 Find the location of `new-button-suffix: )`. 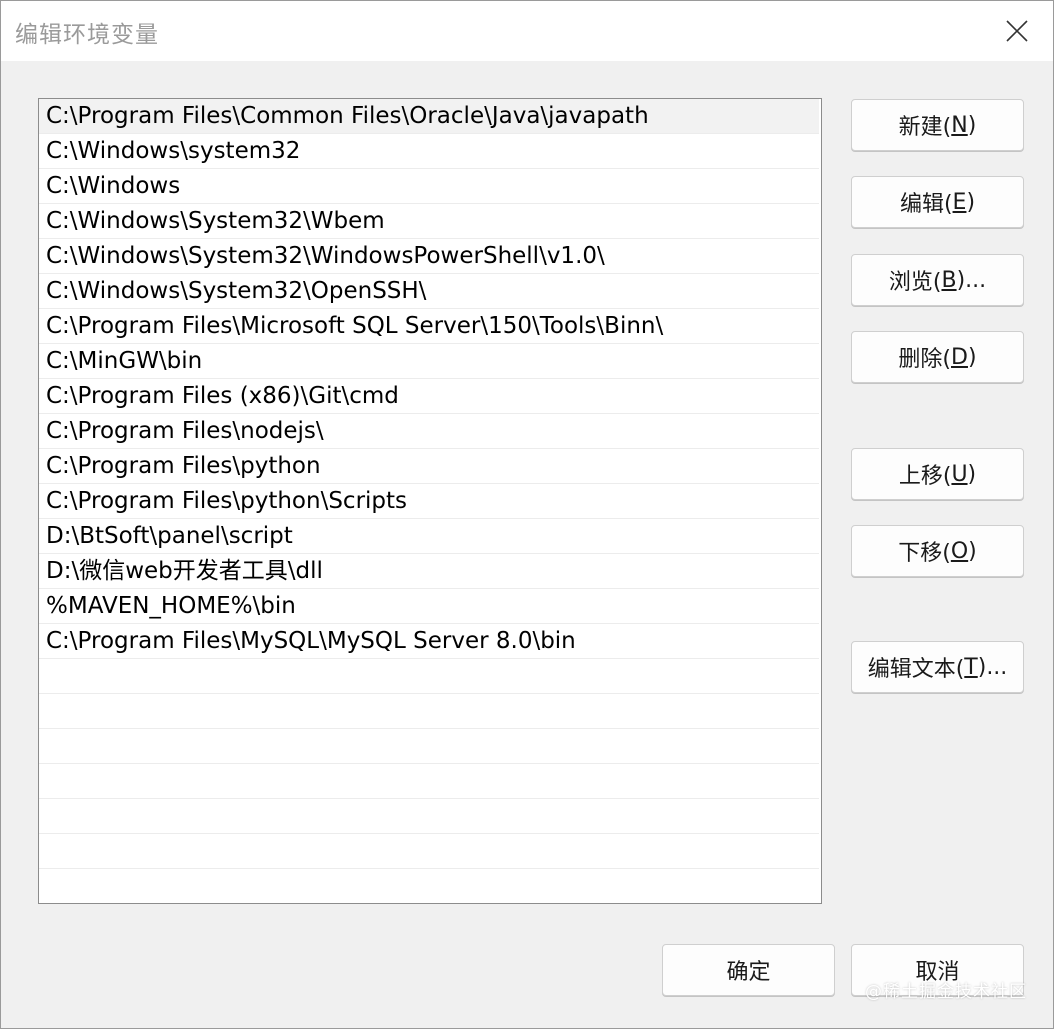

new-button-suffix: ) is located at coordinates (972, 125).